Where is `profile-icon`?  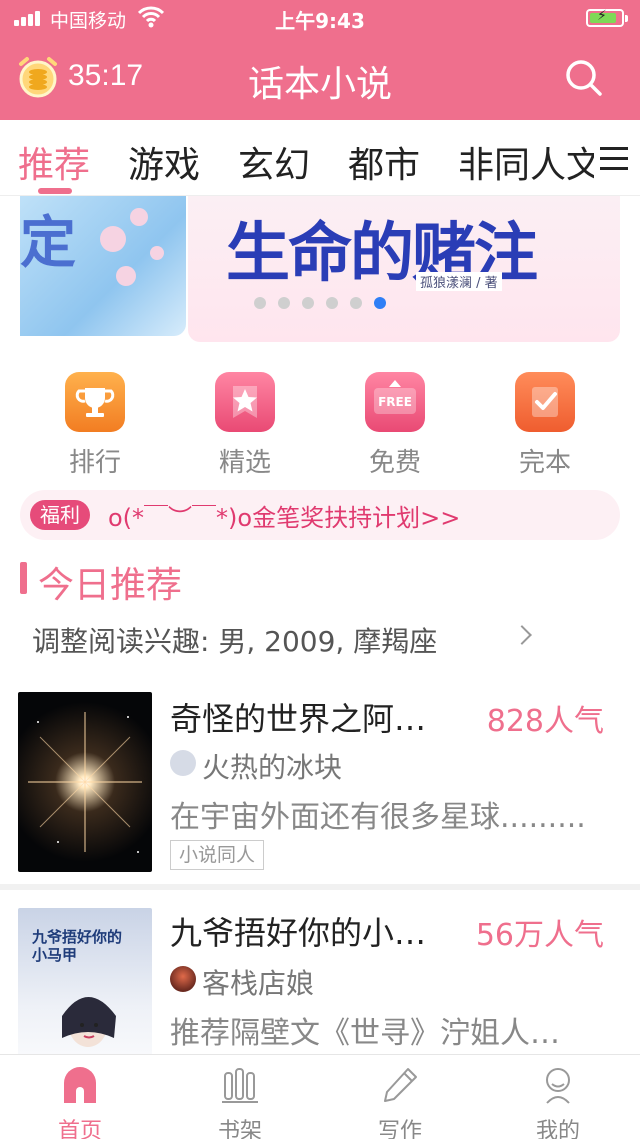
profile-icon is located at coordinates (558, 1086).